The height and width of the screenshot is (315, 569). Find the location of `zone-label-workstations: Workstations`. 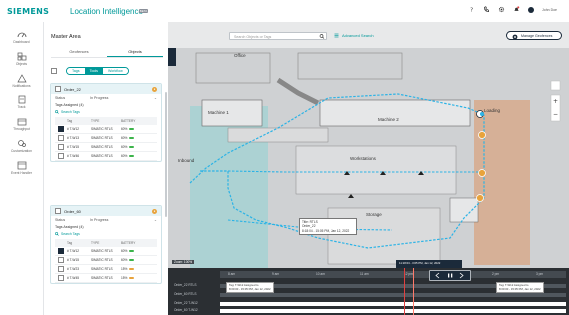

zone-label-workstations: Workstations is located at coordinates (363, 158).